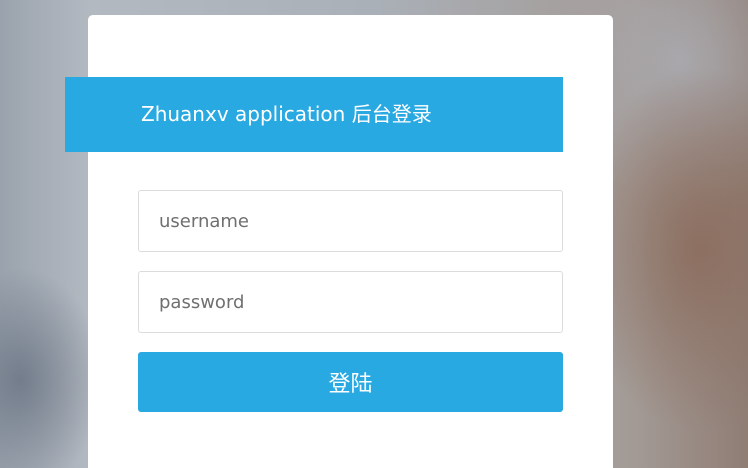 Image resolution: width=748 pixels, height=468 pixels. I want to click on login-title: Zhuanxv application 后台登录, so click(286, 114).